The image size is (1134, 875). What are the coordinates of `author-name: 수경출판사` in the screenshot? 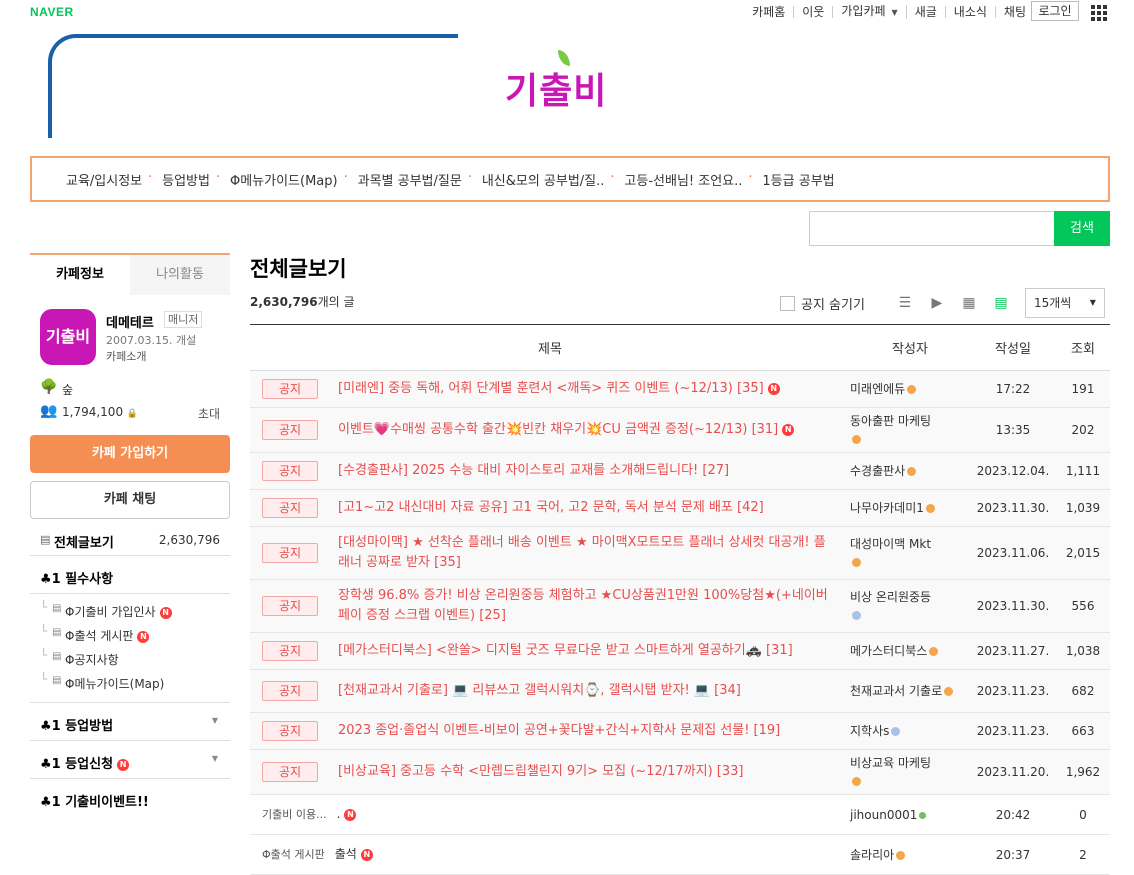 It's located at (910, 471).